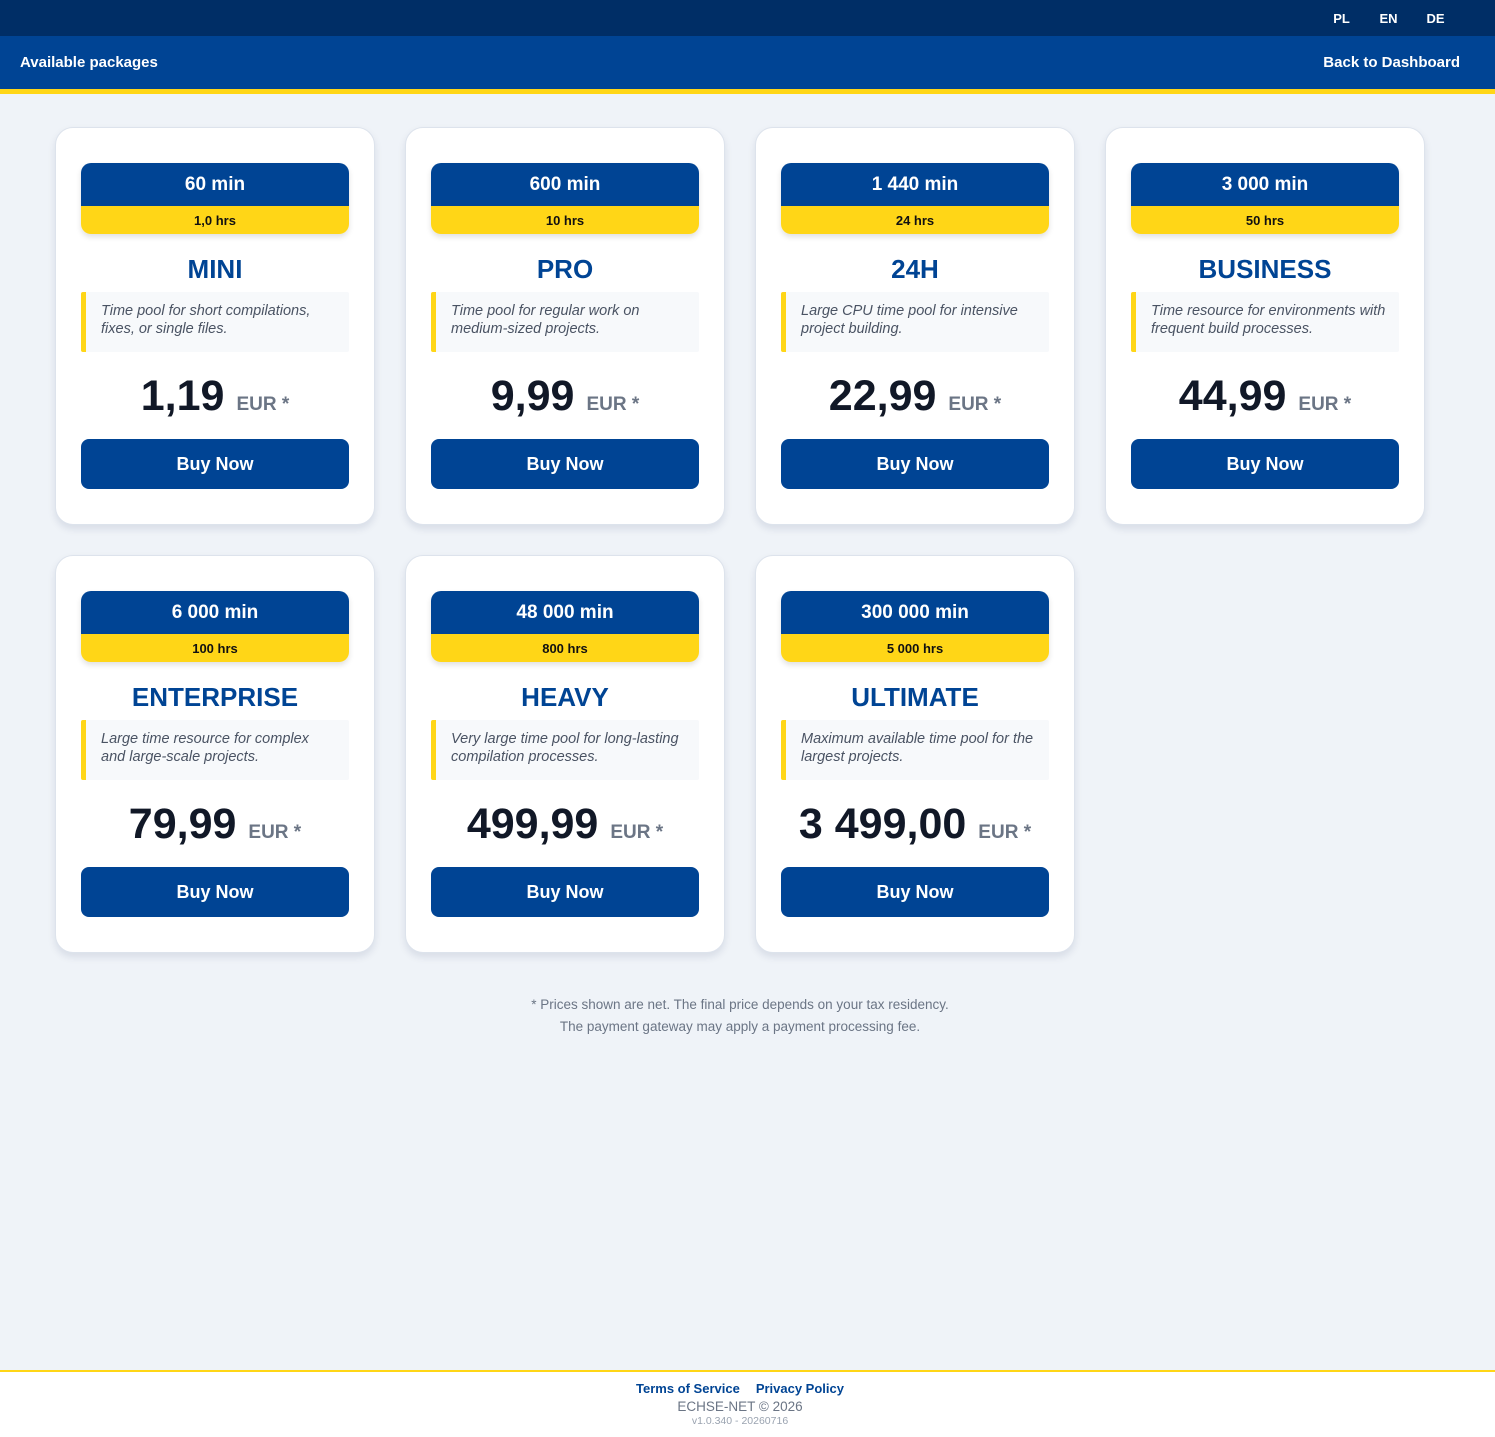 This screenshot has height=1437, width=1495. I want to click on page-header: Available packages Back to Dashboard, so click(747, 62).